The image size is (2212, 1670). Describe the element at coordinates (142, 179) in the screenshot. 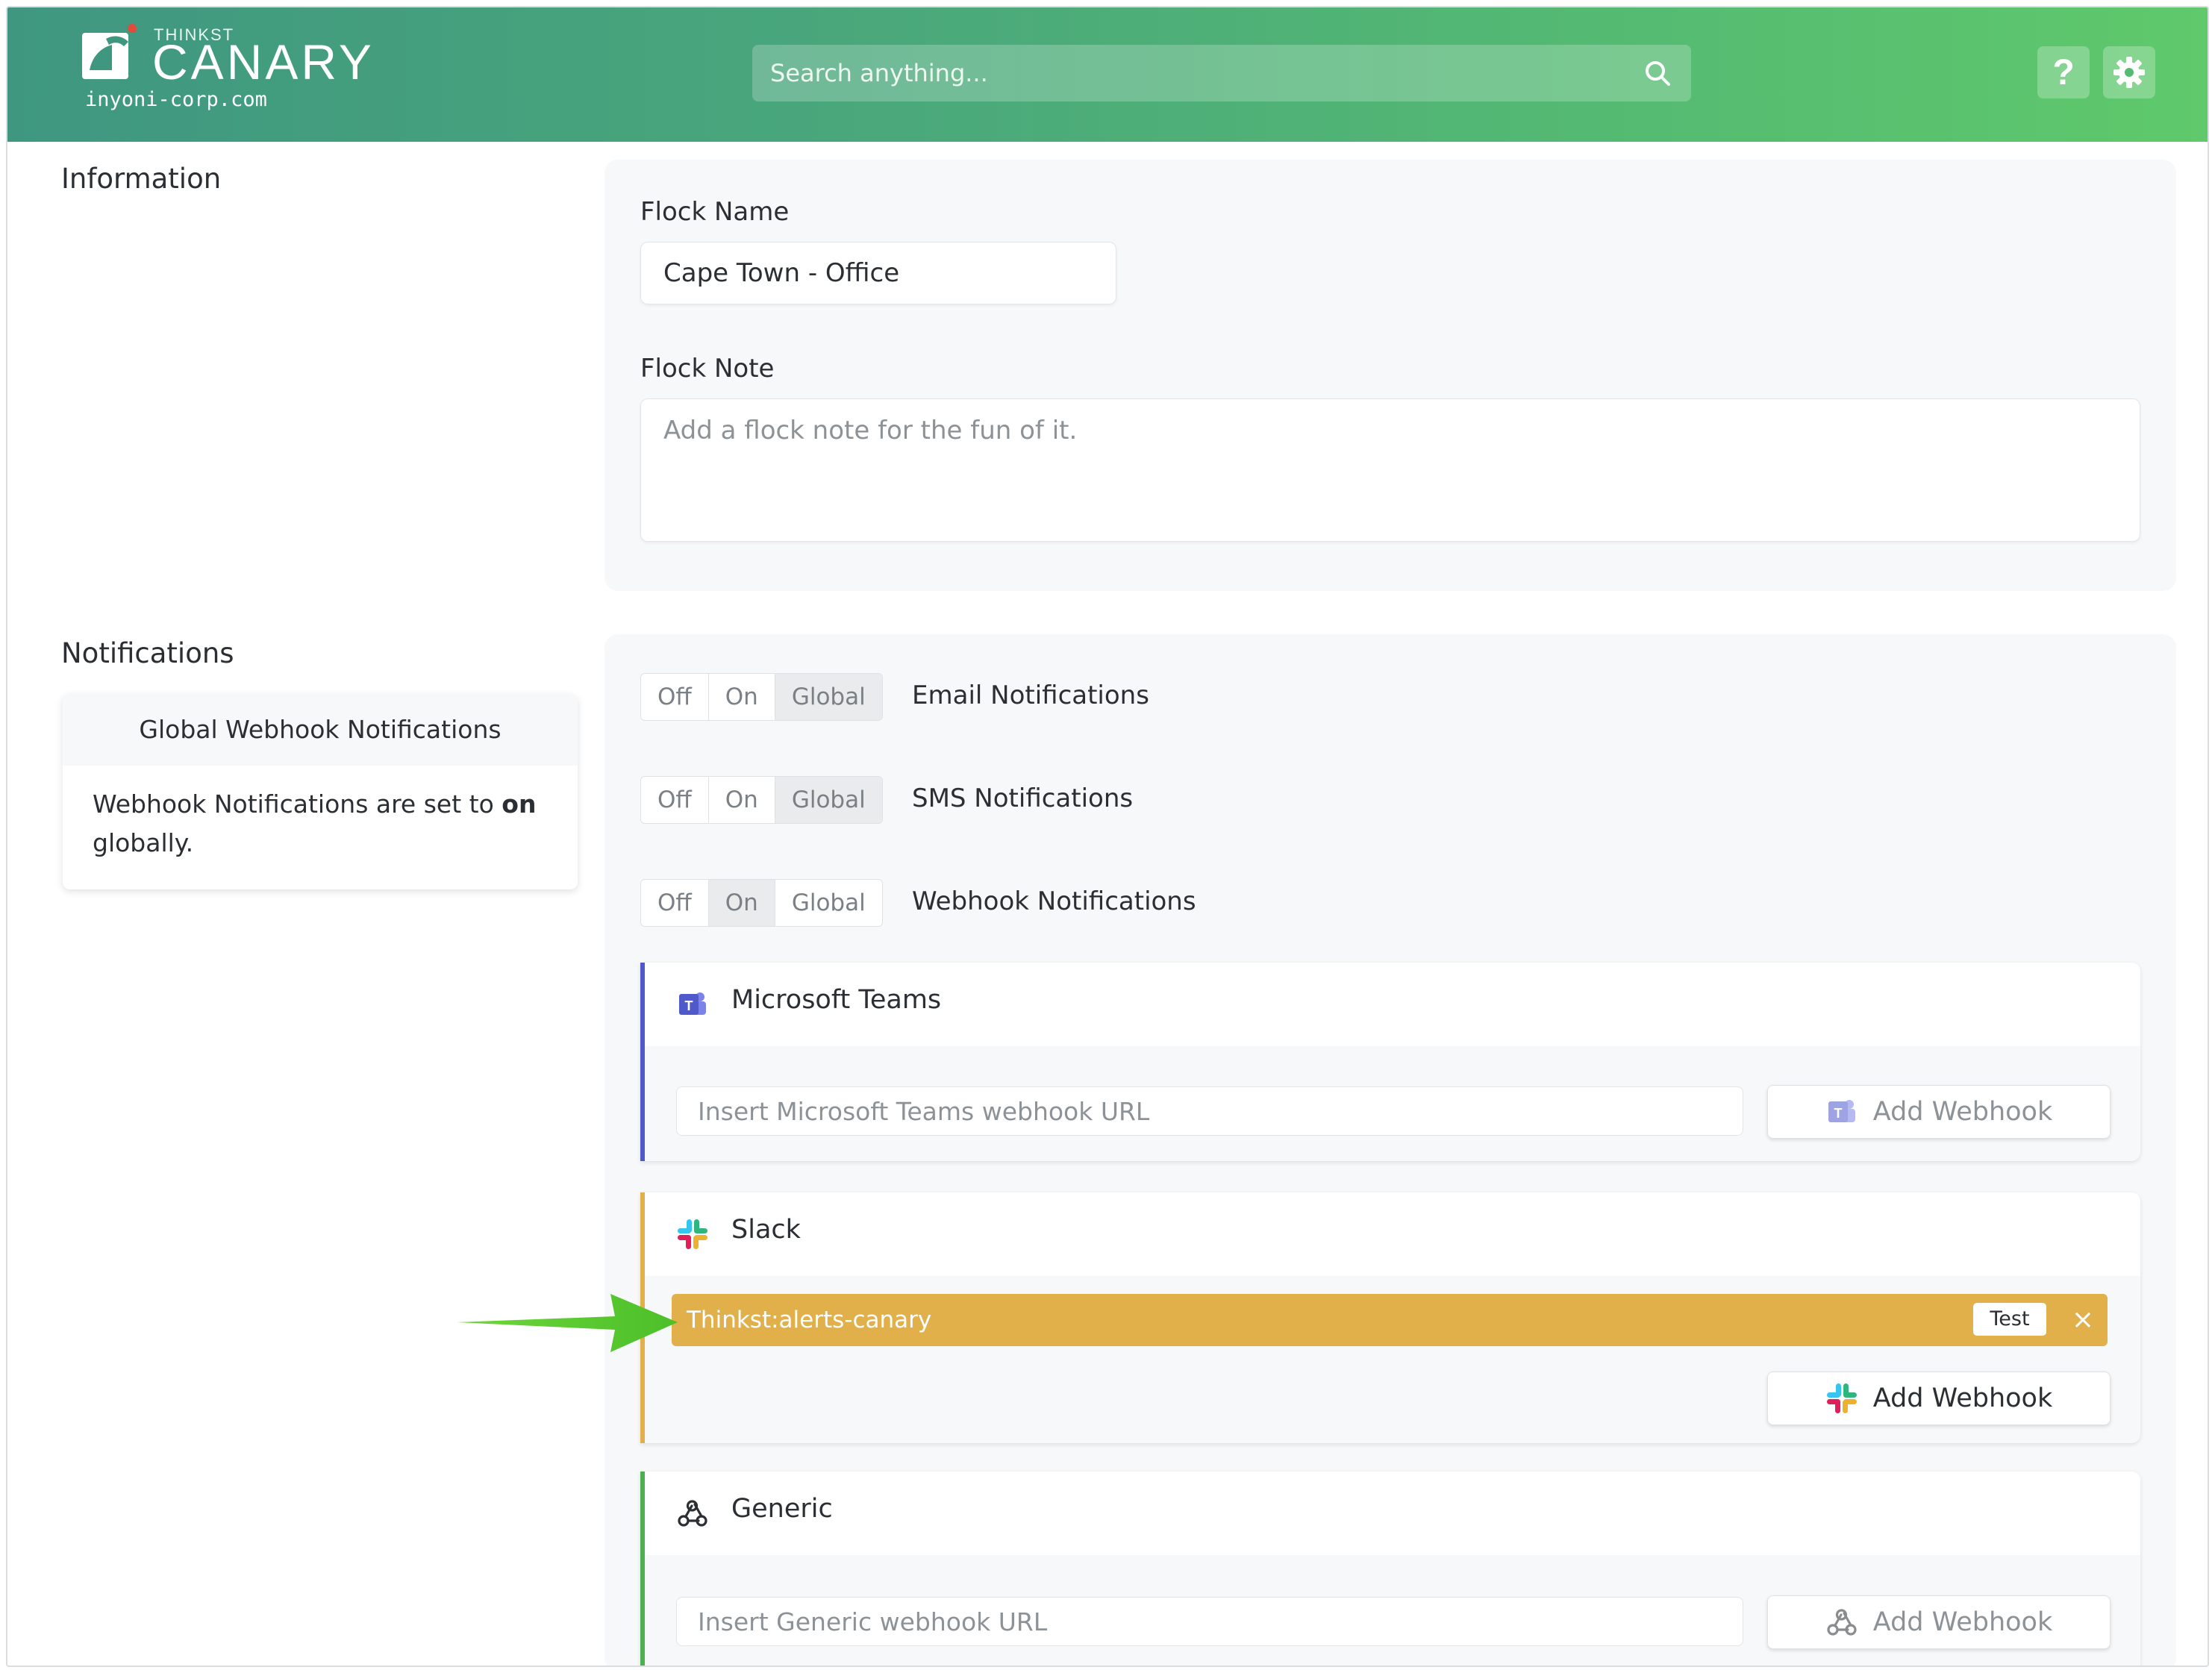

I see `information-section-title: Information` at that location.